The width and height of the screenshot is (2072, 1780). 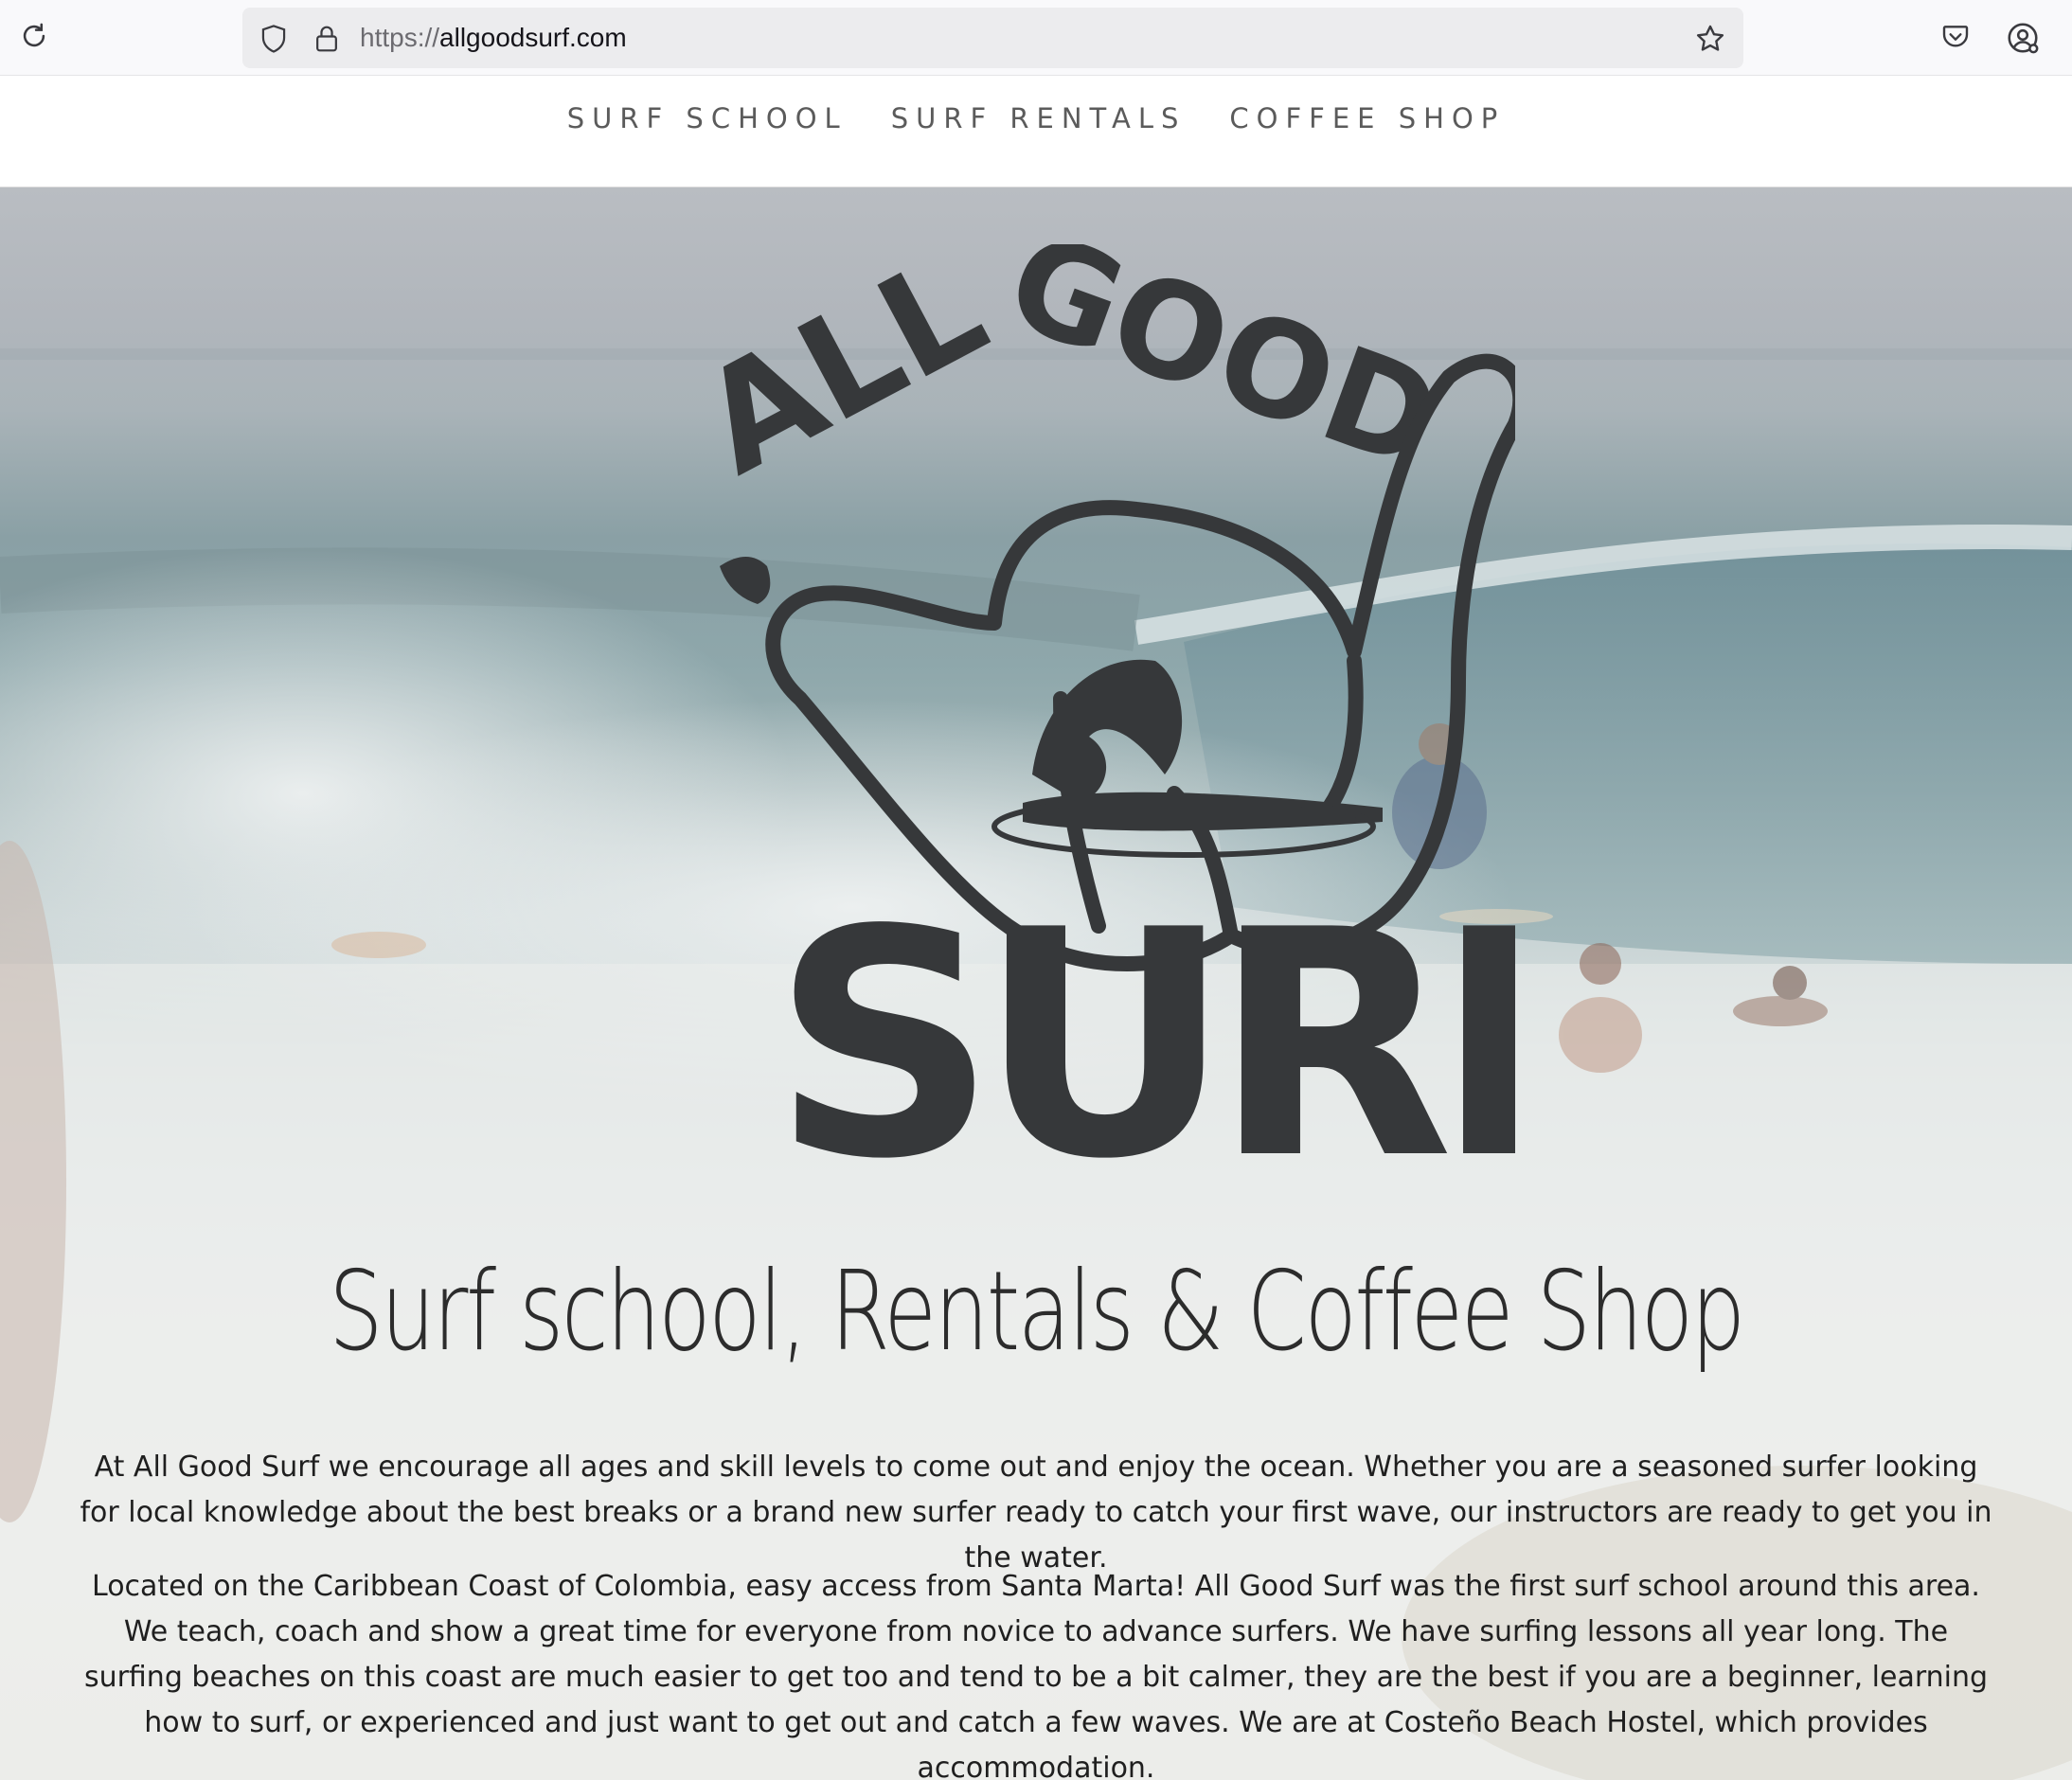 What do you see at coordinates (2023, 38) in the screenshot?
I see `account-icon` at bounding box center [2023, 38].